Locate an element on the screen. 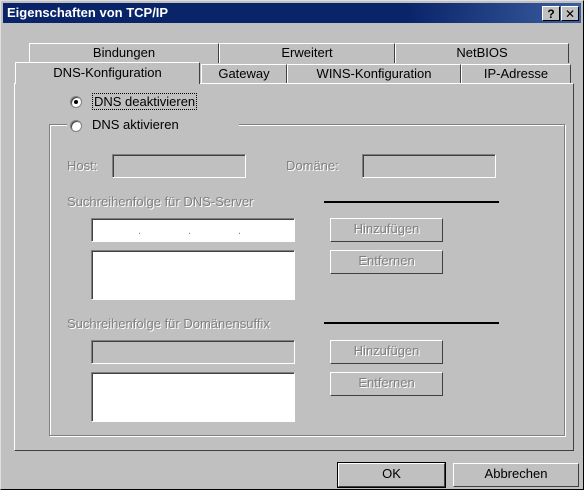 This screenshot has width=584, height=490. window-title: Eigenschaften von TCP/IP is located at coordinates (88, 12).